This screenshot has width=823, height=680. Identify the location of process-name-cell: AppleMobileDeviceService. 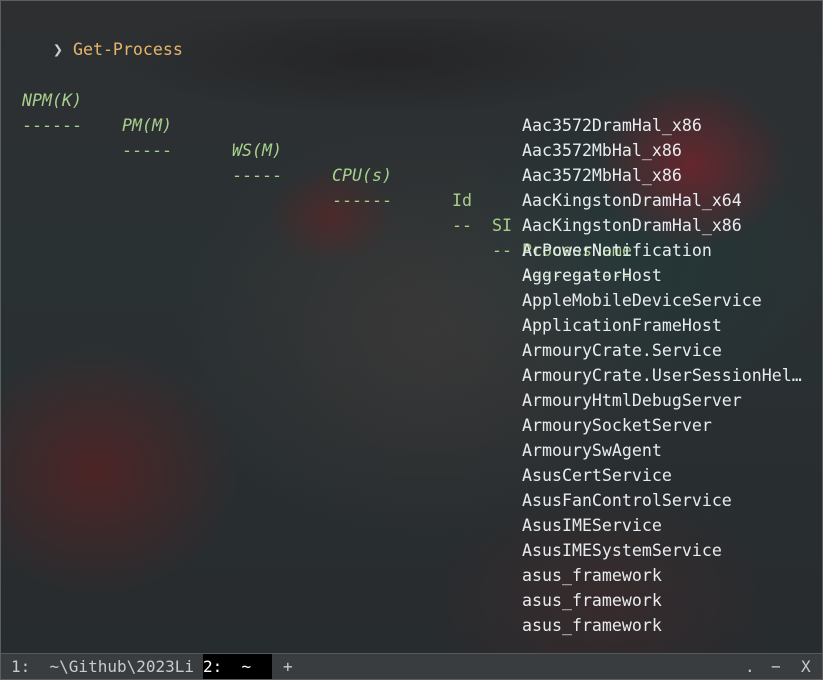
(642, 300).